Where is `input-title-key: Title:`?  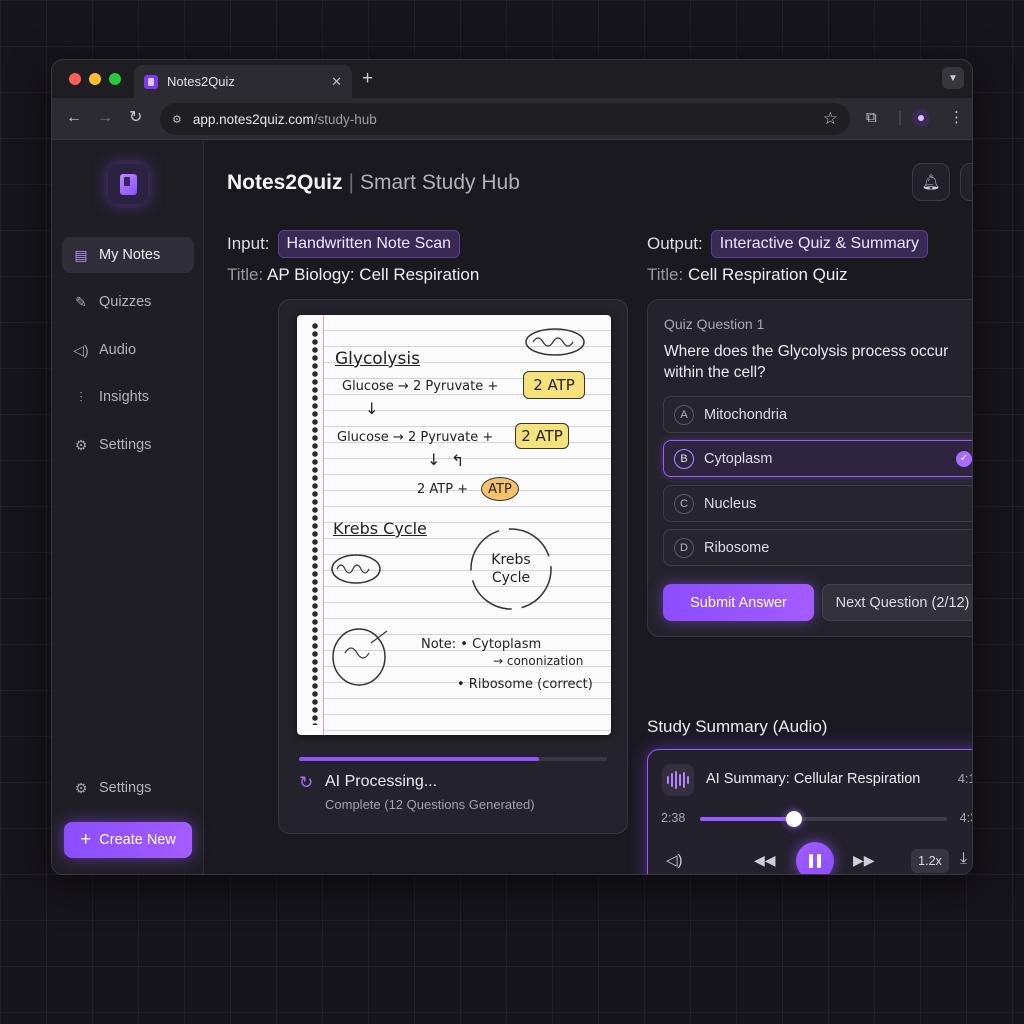 input-title-key: Title: is located at coordinates (245, 274).